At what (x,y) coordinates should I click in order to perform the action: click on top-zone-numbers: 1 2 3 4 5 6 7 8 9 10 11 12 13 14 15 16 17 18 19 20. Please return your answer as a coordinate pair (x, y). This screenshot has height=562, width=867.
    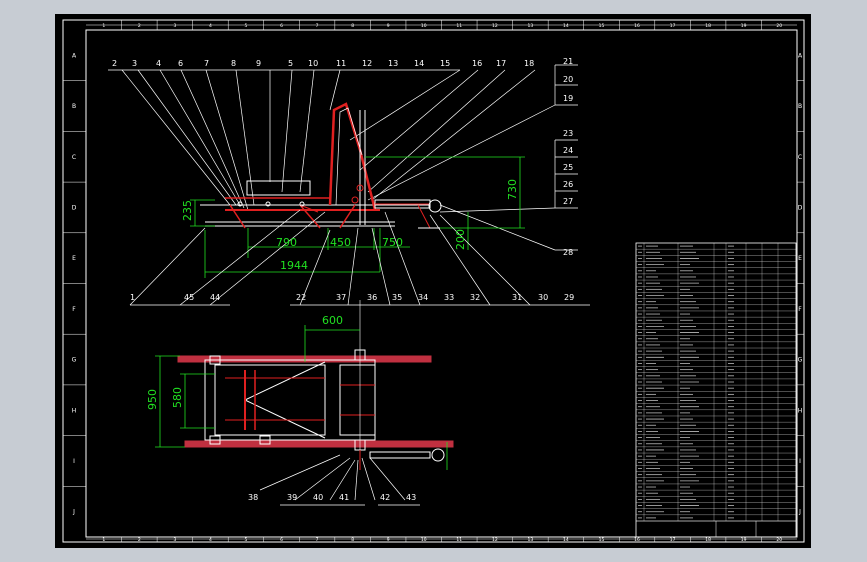
    Looking at the image, I should click on (442, 26).